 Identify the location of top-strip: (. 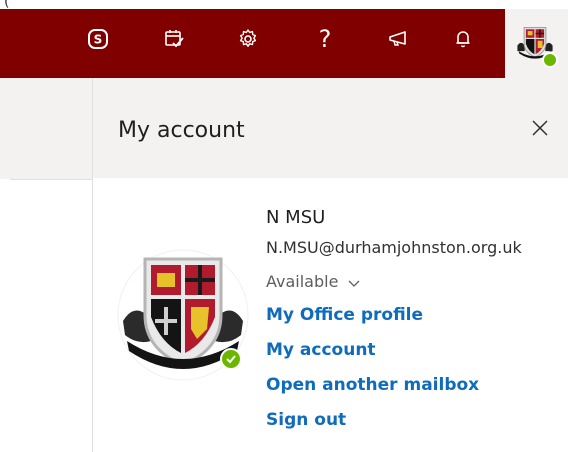
(284, 5).